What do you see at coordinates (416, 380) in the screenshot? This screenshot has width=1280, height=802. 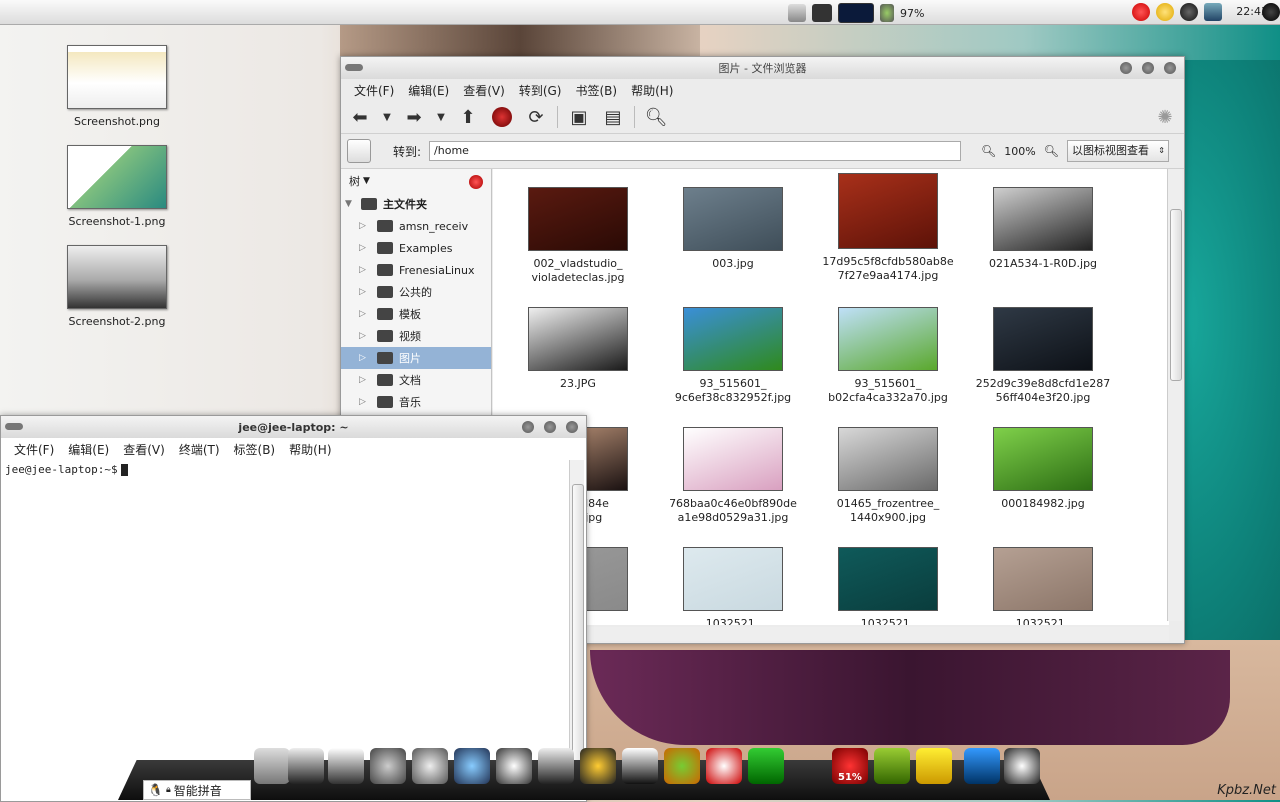 I see `tree-item-documents: ▷ 文档` at bounding box center [416, 380].